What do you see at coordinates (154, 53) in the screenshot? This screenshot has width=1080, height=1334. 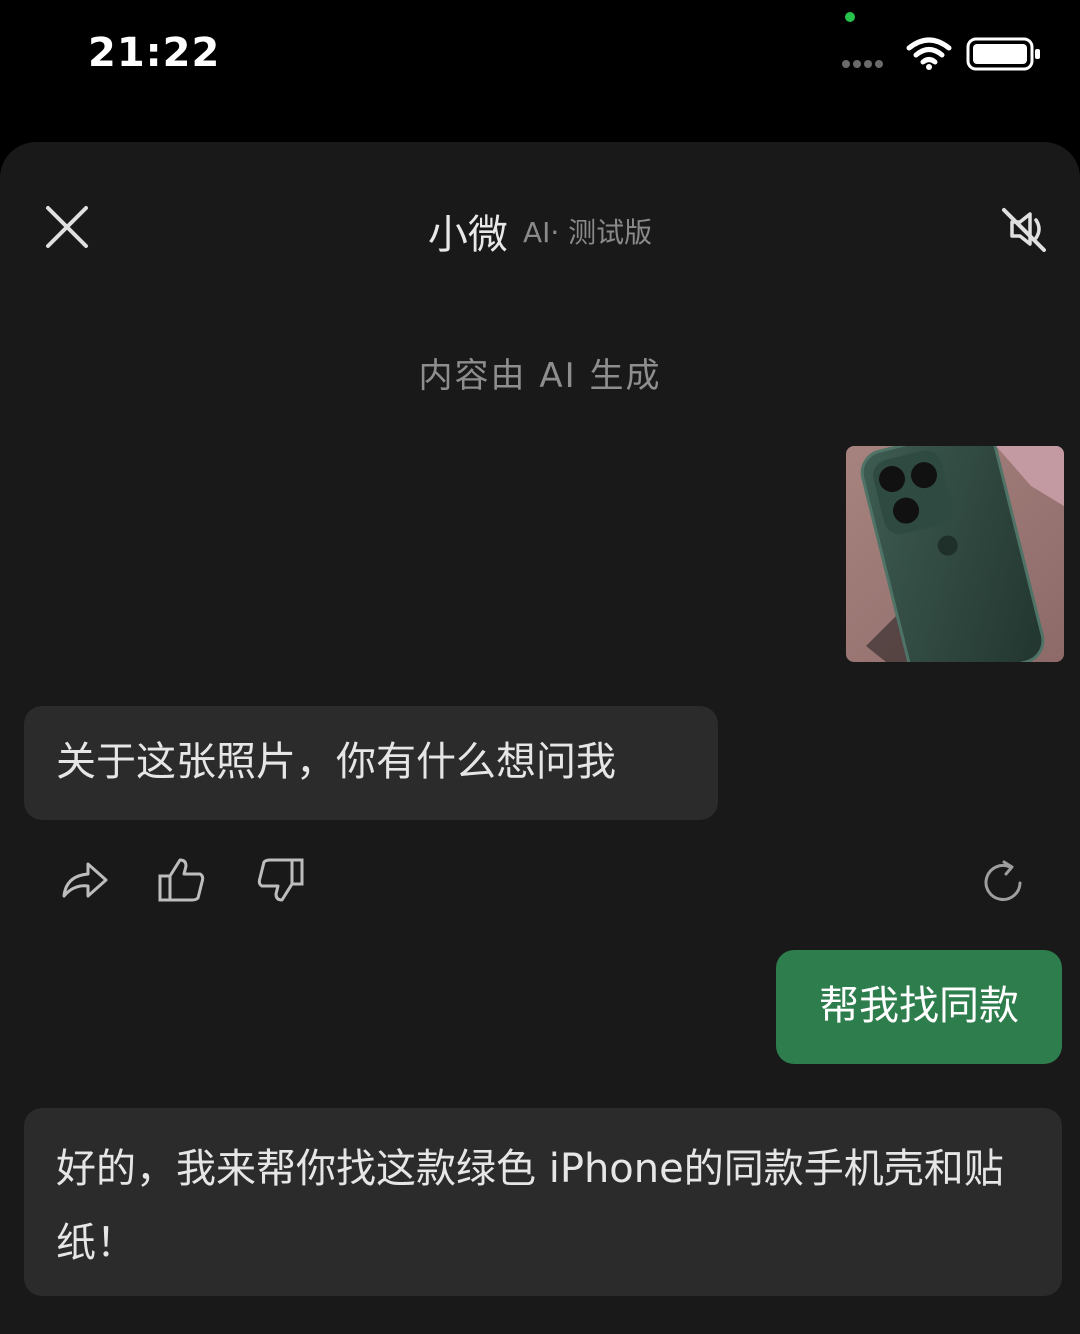 I see `status-time: 21:22` at bounding box center [154, 53].